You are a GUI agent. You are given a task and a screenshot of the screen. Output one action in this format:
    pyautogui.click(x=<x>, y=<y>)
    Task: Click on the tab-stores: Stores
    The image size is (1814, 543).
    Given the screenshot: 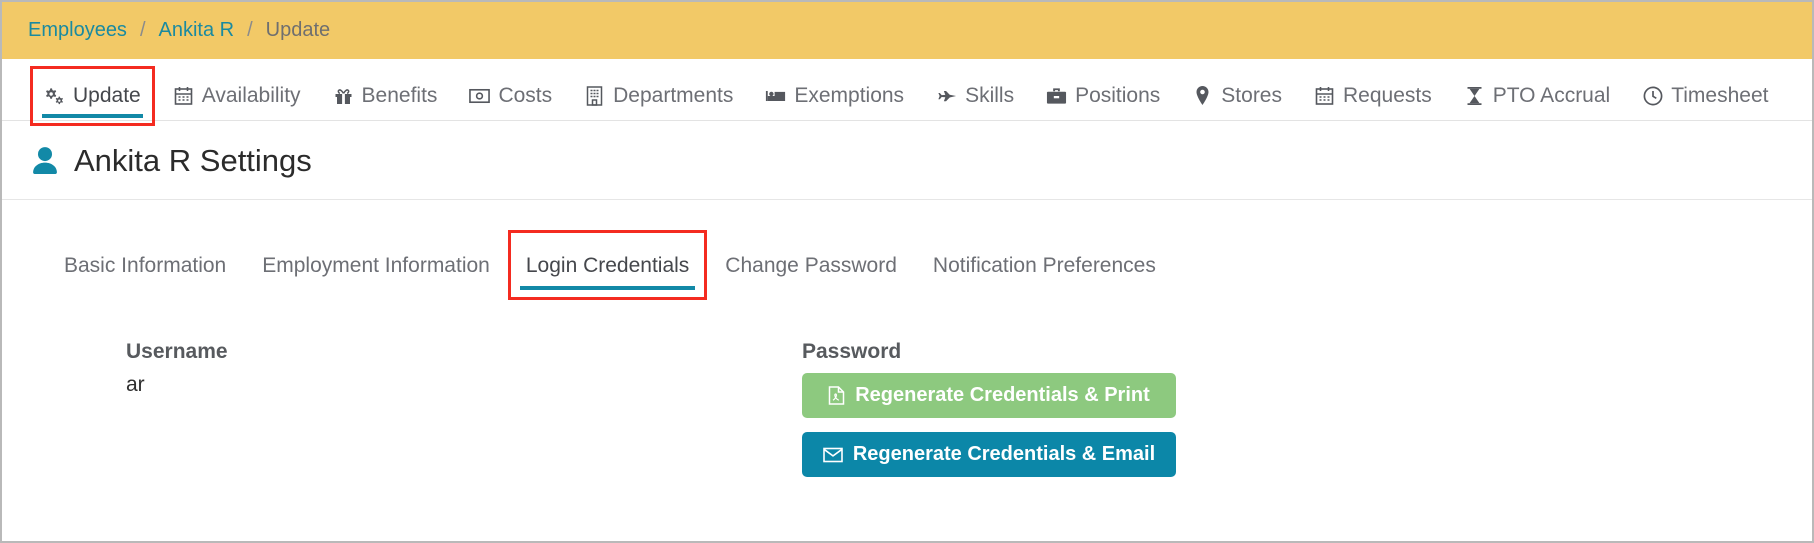 What is the action you would take?
    pyautogui.click(x=1237, y=102)
    